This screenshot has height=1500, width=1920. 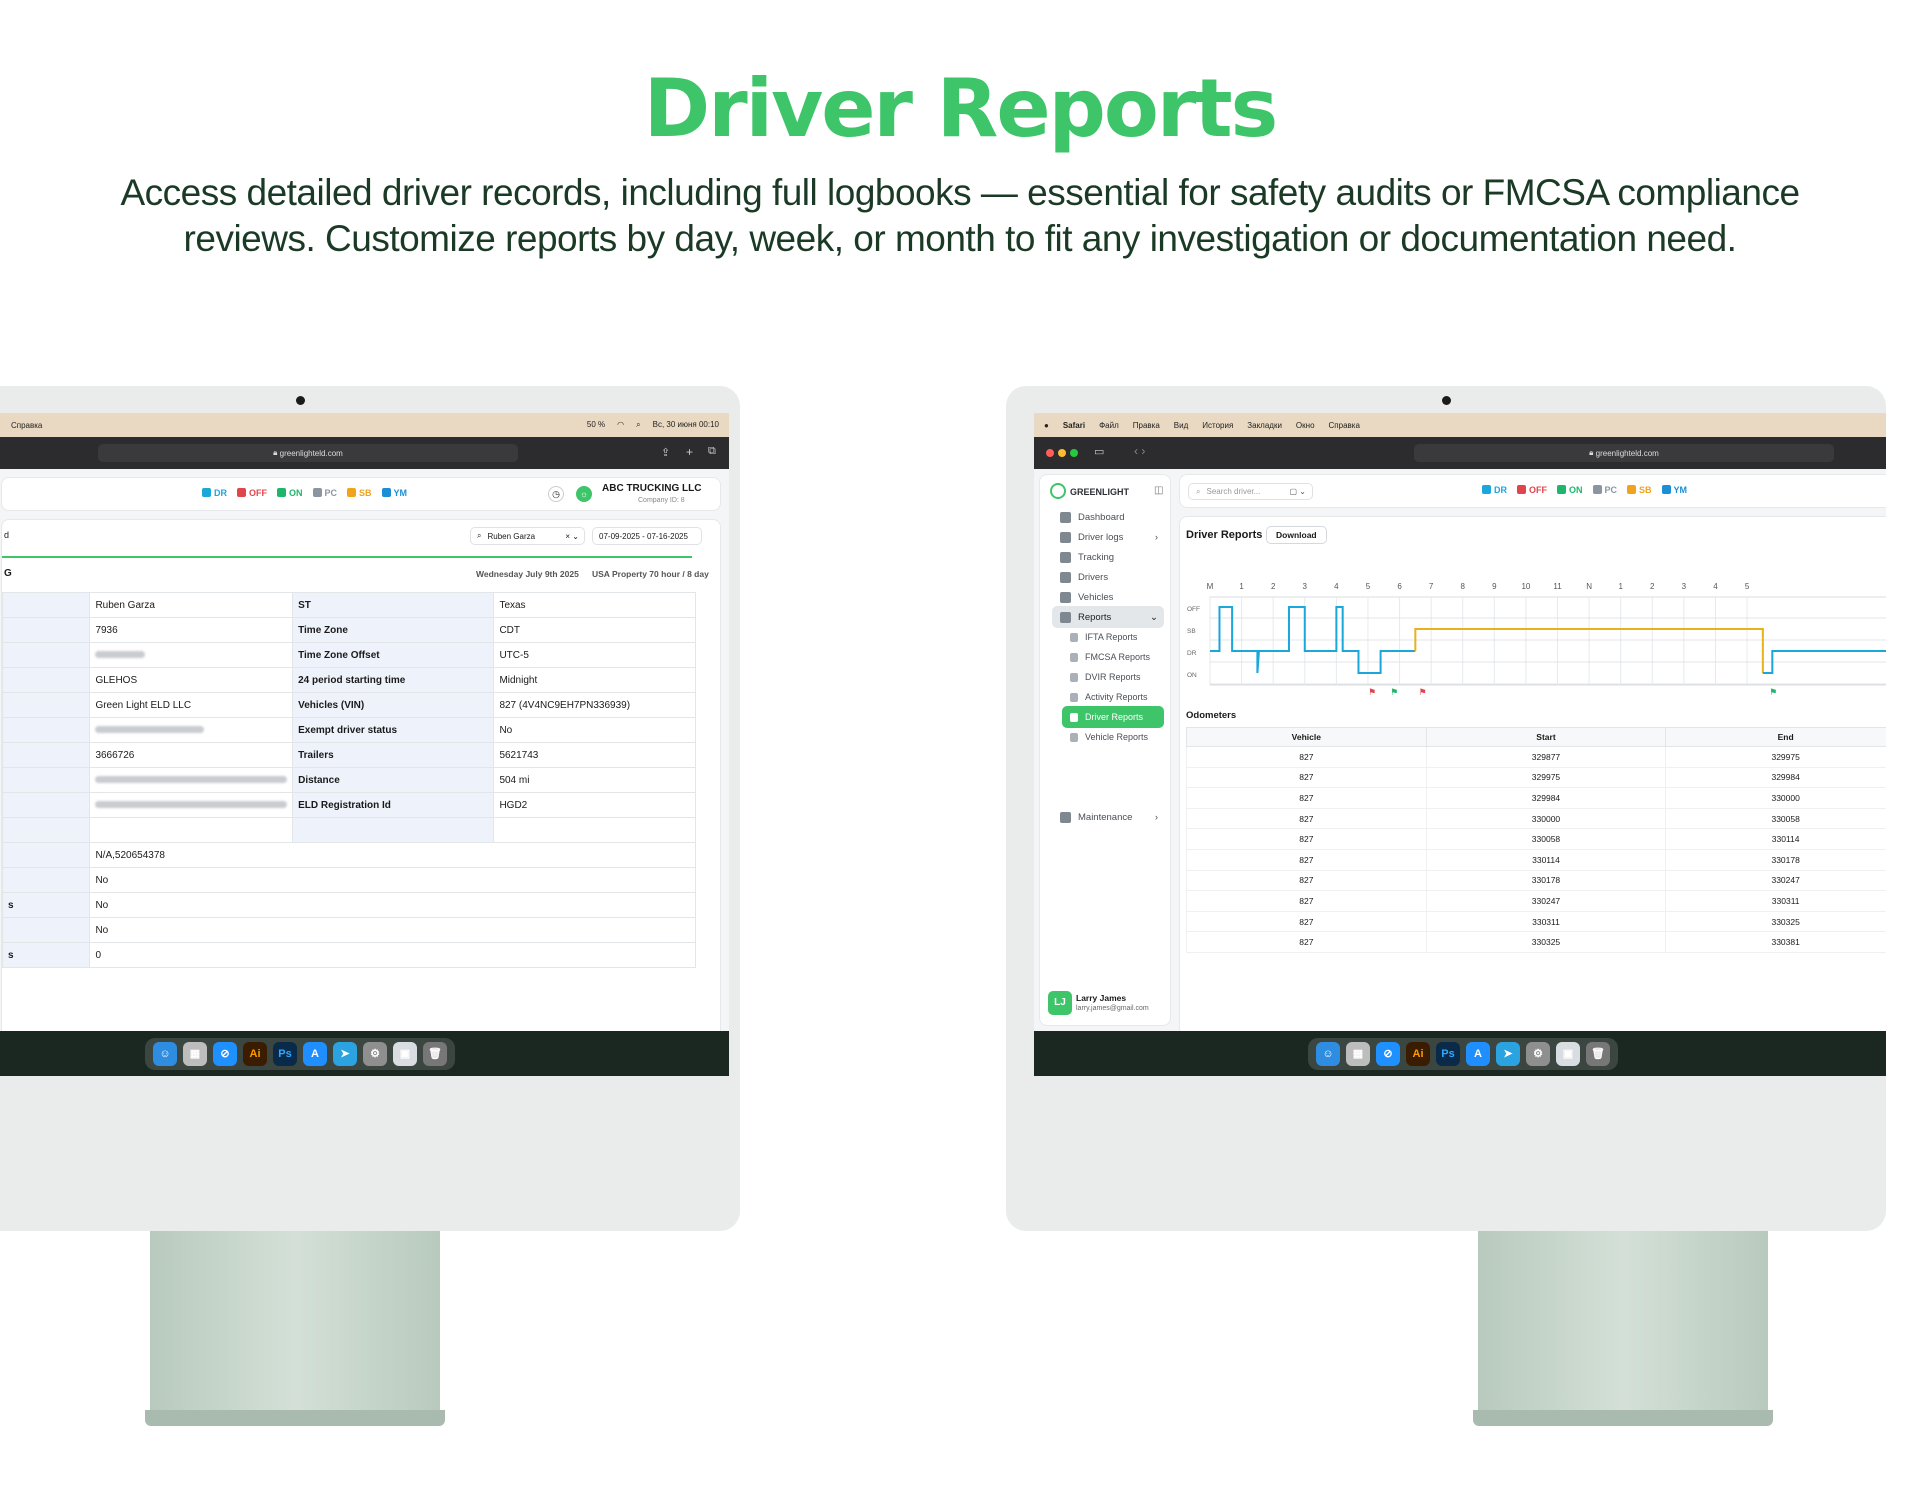 I want to click on chevron-icon: ⌄, so click(x=1154, y=617).